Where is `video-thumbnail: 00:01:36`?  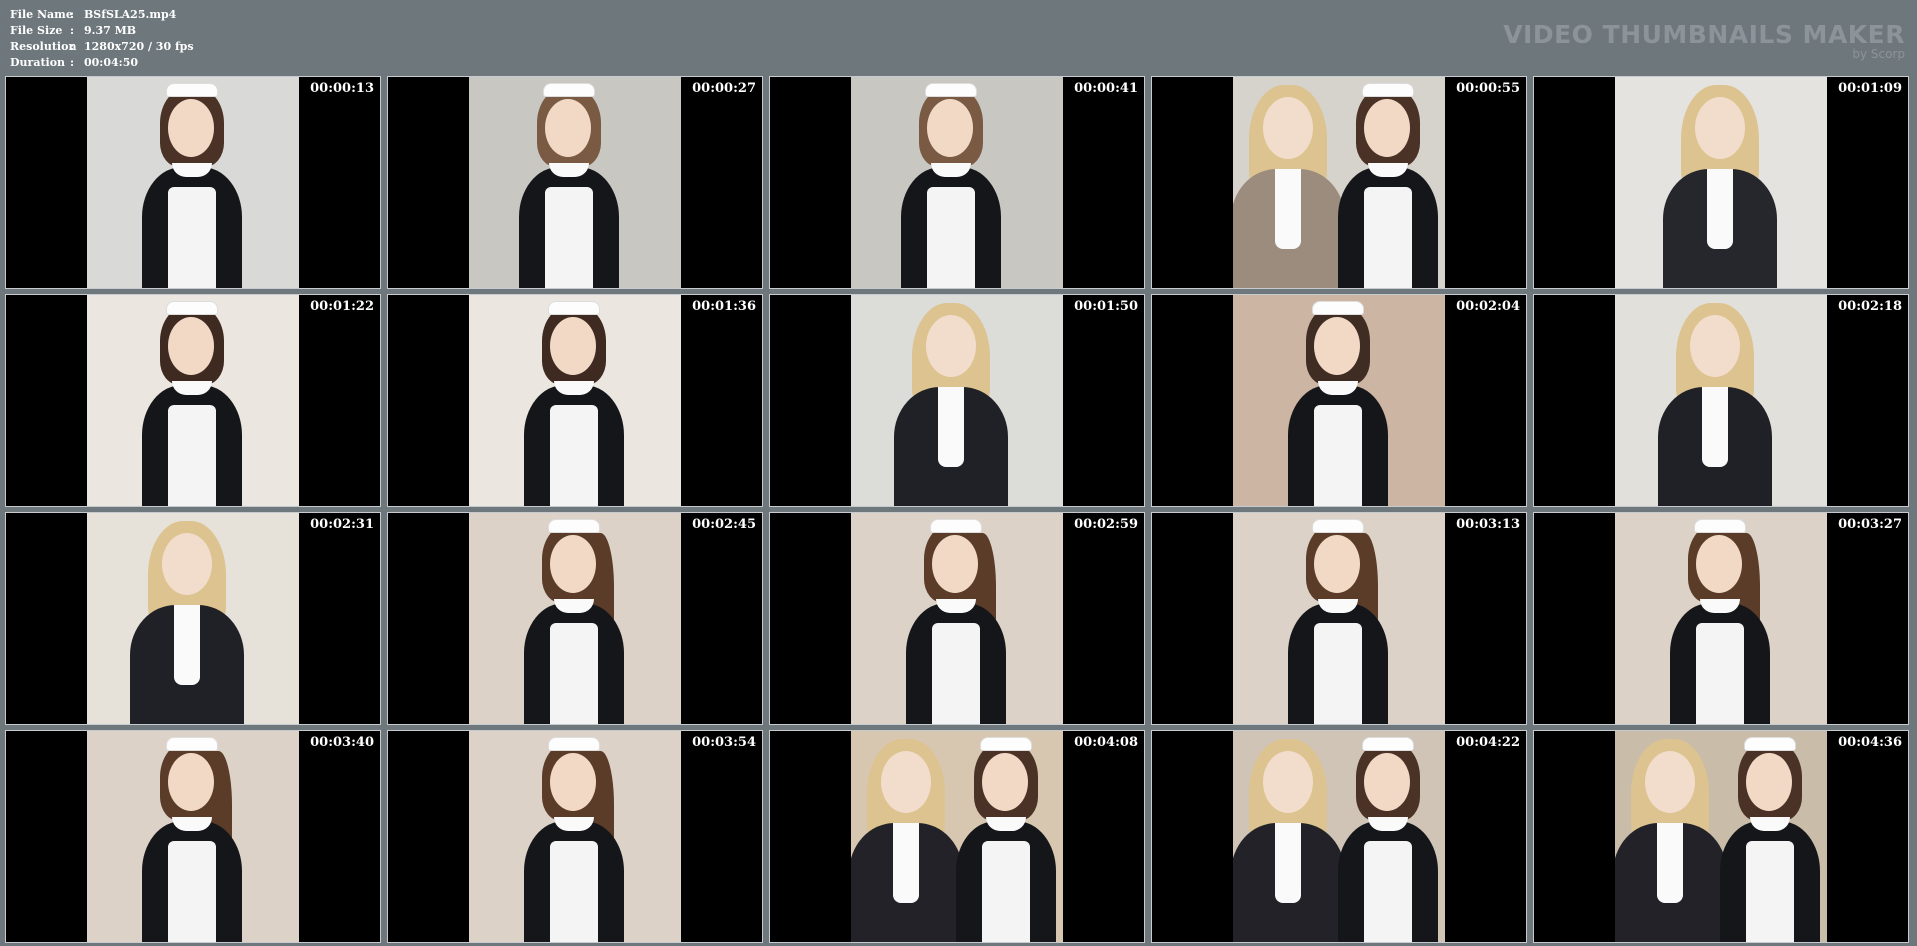 video-thumbnail: 00:01:36 is located at coordinates (575, 400).